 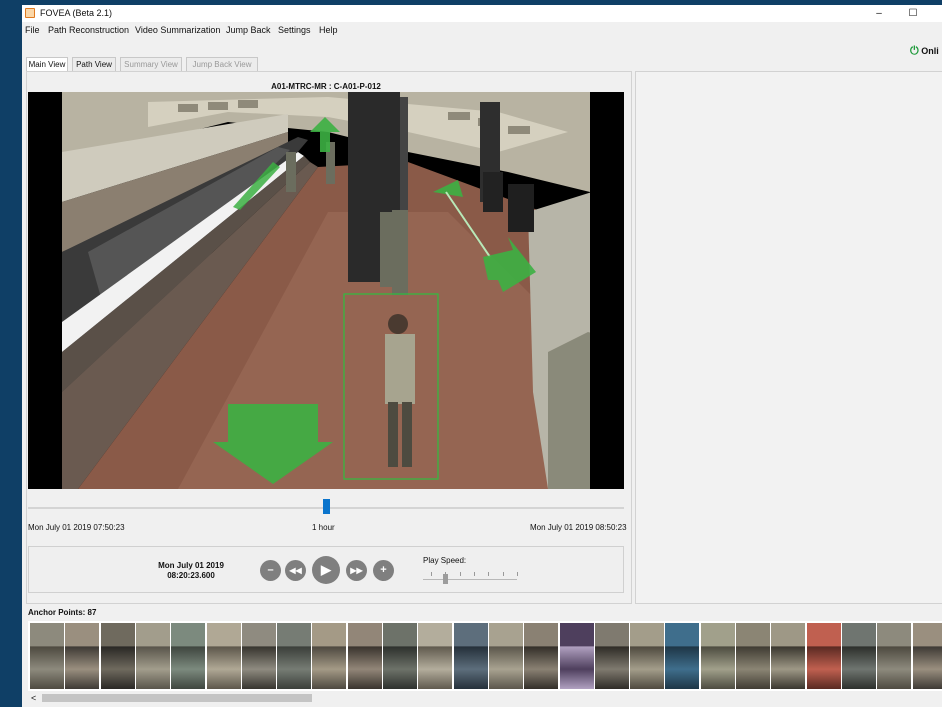 I want to click on timeline-span-label: 1 hour, so click(x=323, y=527).